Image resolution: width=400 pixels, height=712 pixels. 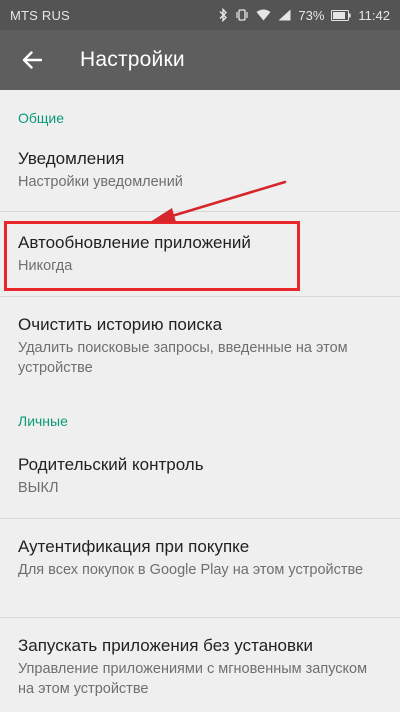 I want to click on setting-notifications: Уведомления Настройки уведомлений, so click(x=200, y=170).